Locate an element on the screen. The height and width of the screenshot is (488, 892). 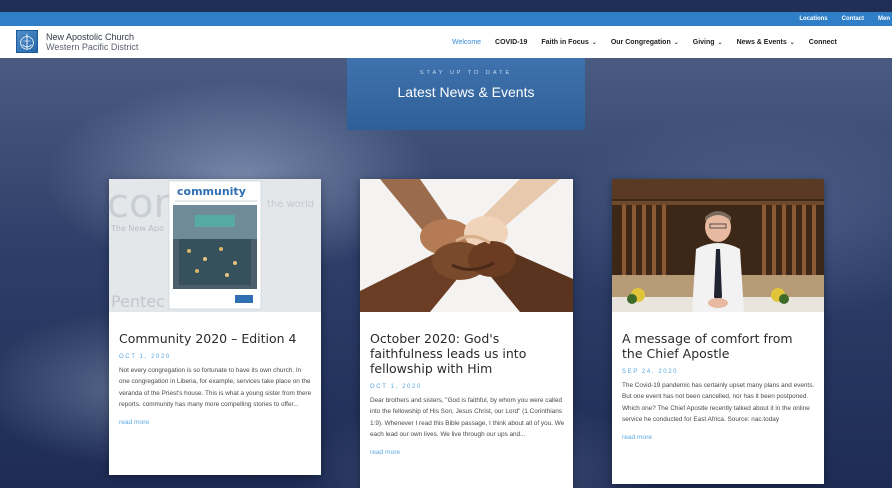
cover-right-text: the world is located at coordinates (290, 204).